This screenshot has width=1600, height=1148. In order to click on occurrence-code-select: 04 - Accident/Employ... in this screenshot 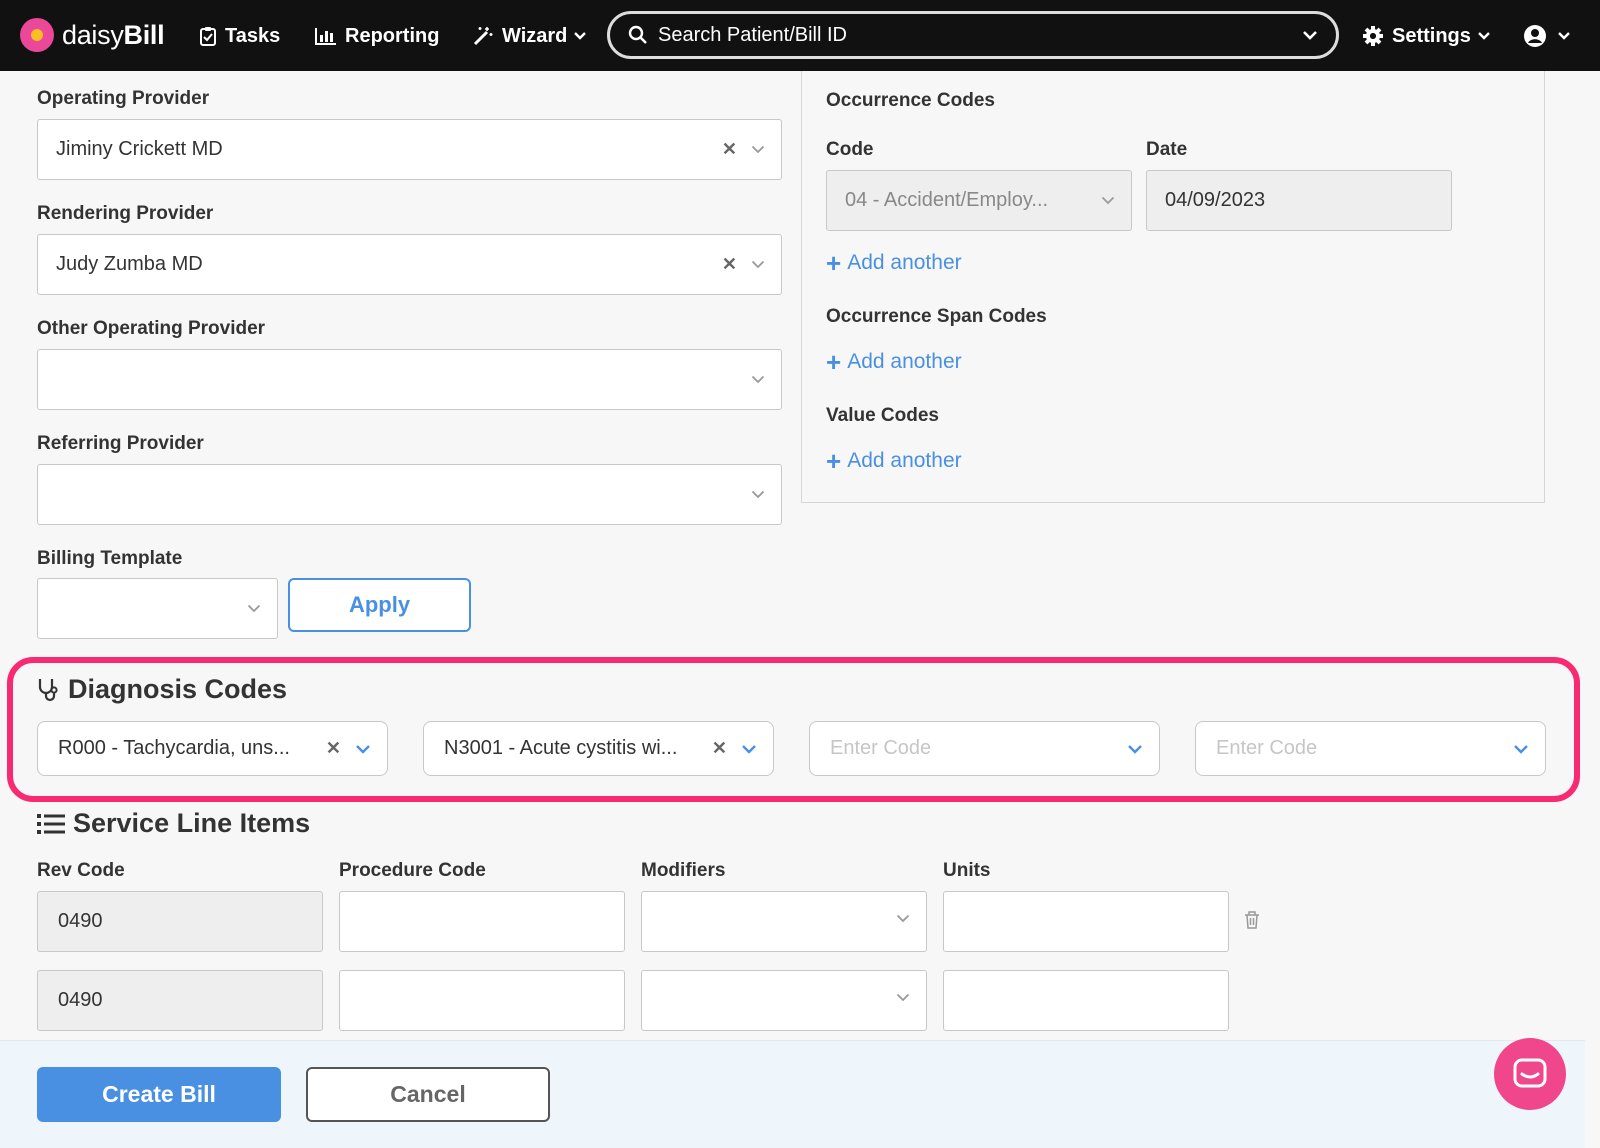, I will do `click(979, 200)`.